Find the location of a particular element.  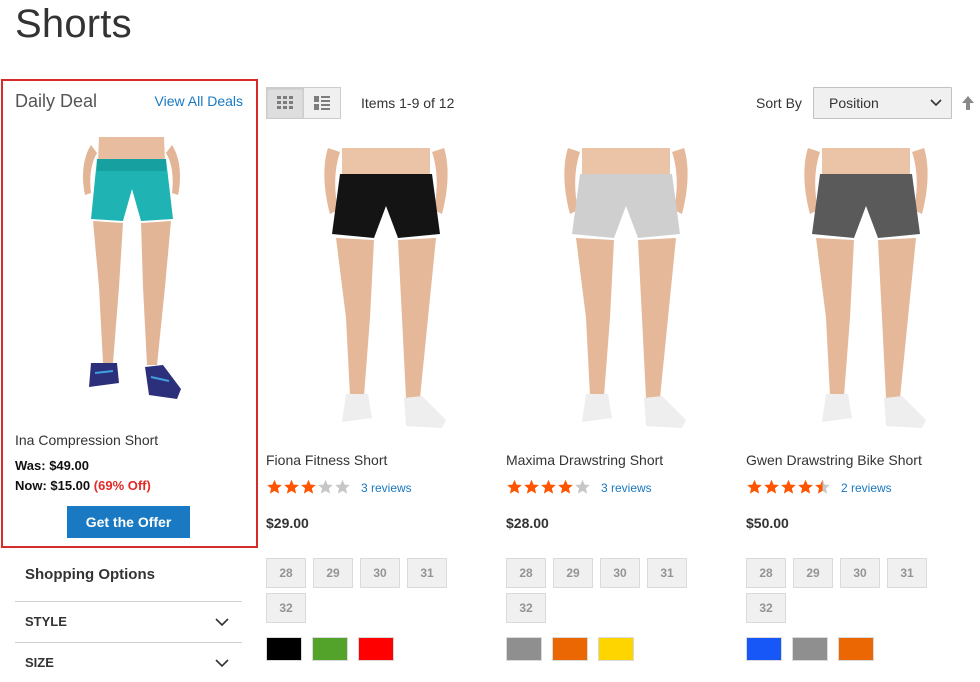

list-icon is located at coordinates (322, 103).